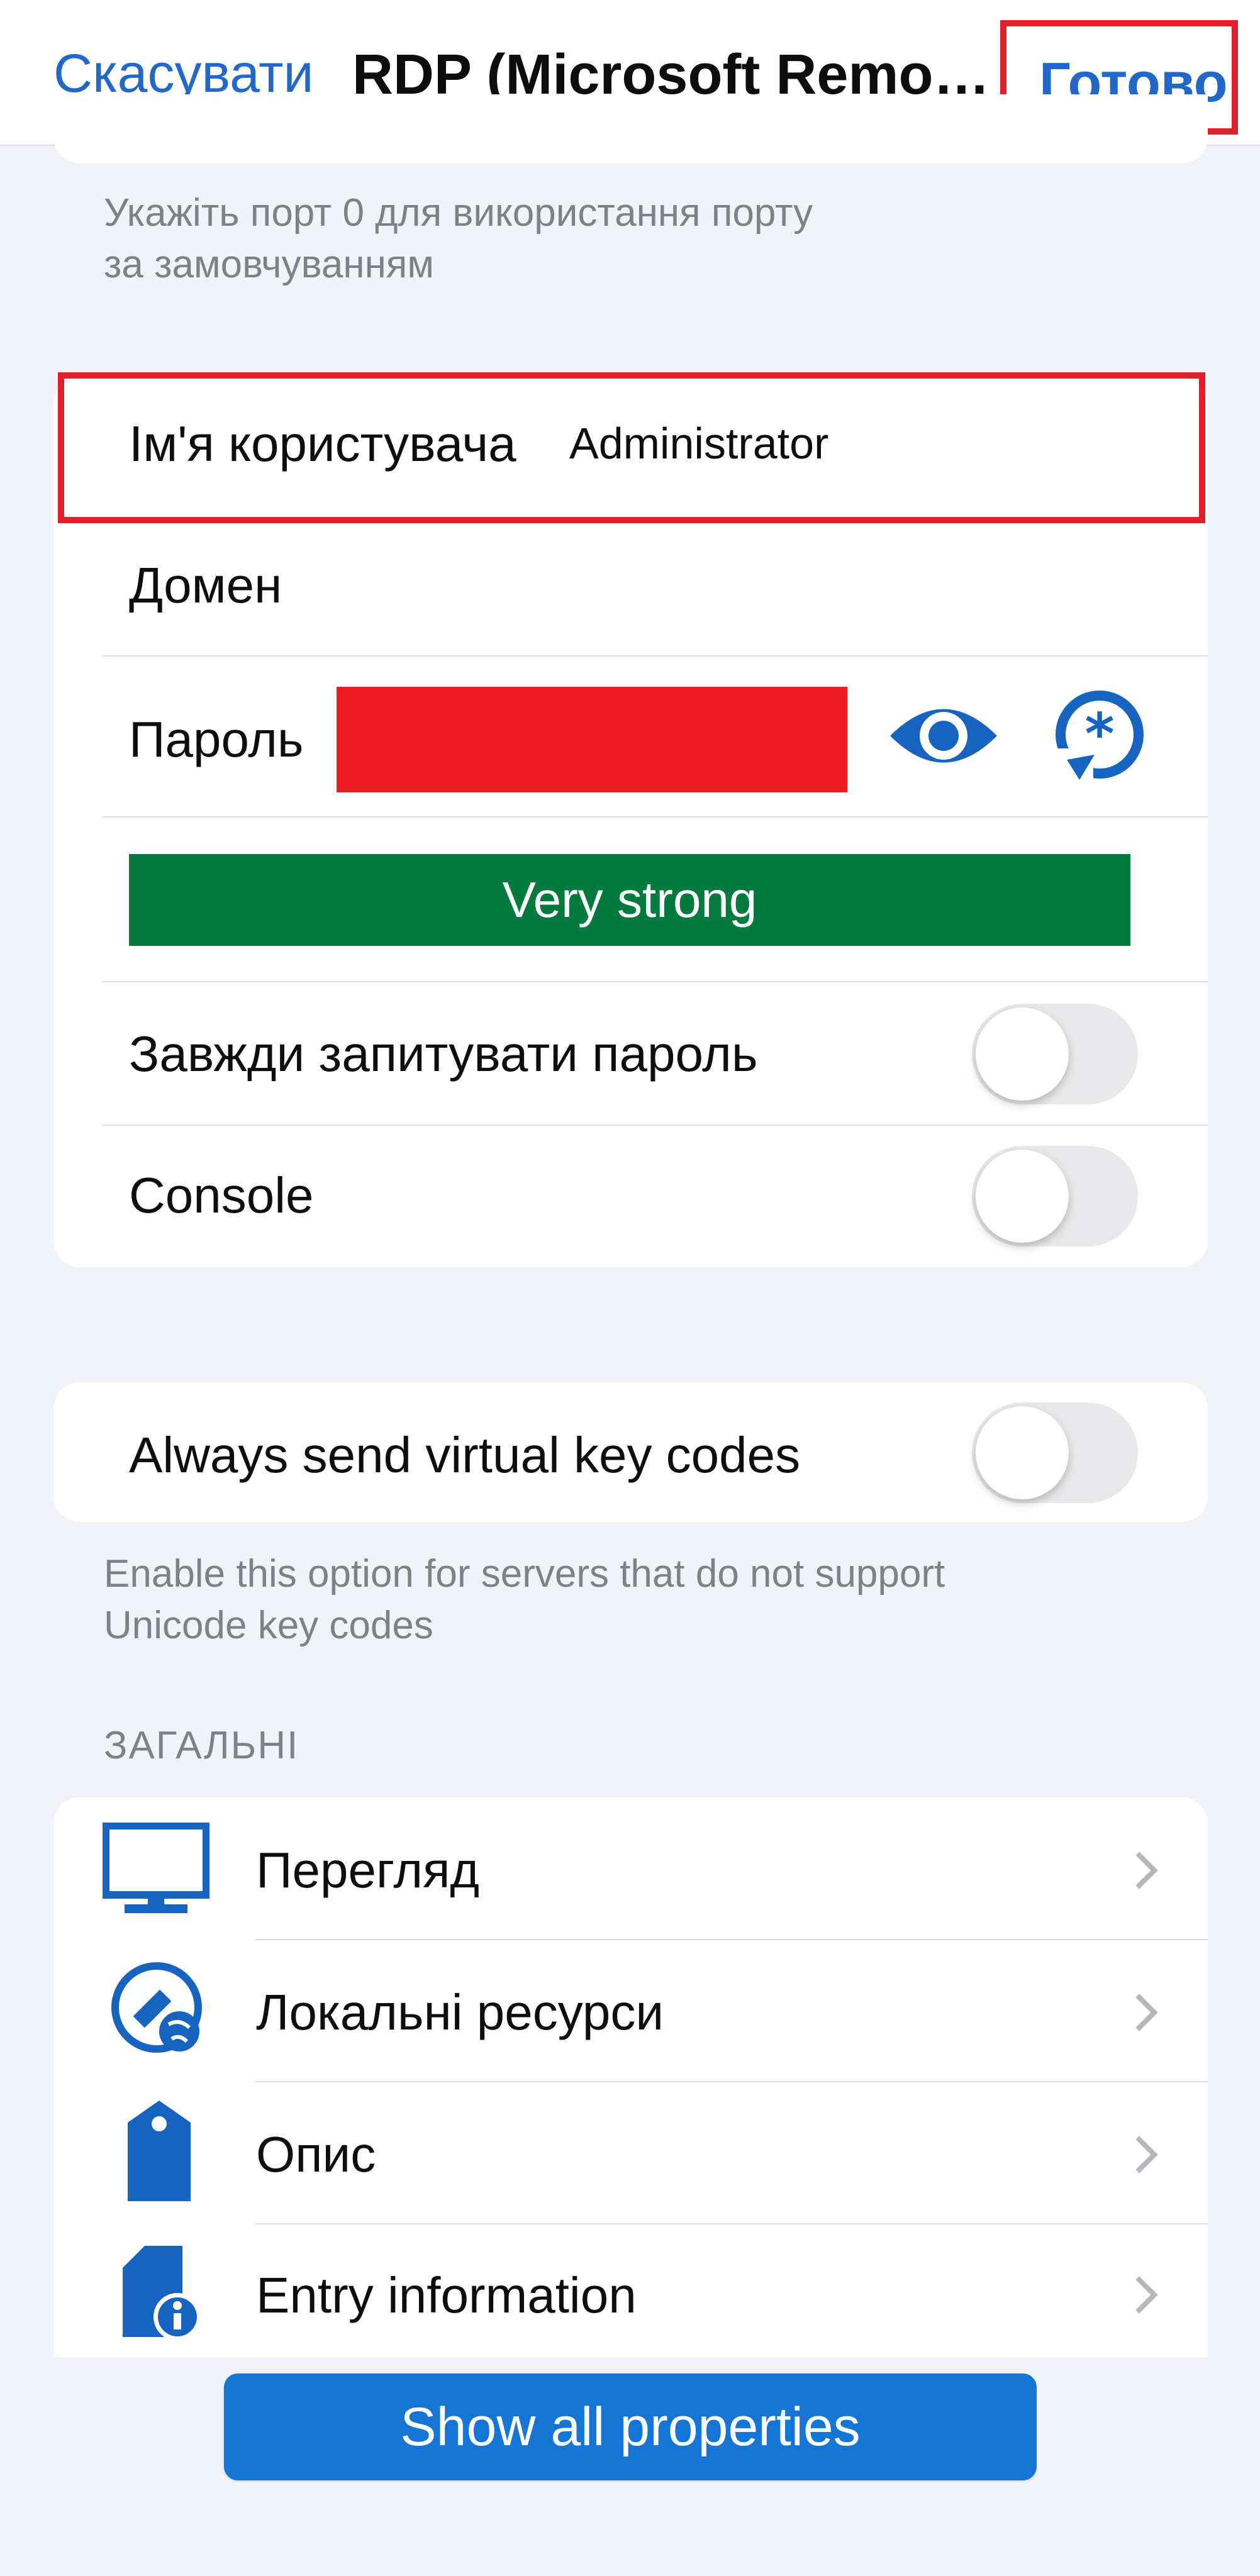  Describe the element at coordinates (156, 1871) in the screenshot. I see `monitor-icon` at that location.